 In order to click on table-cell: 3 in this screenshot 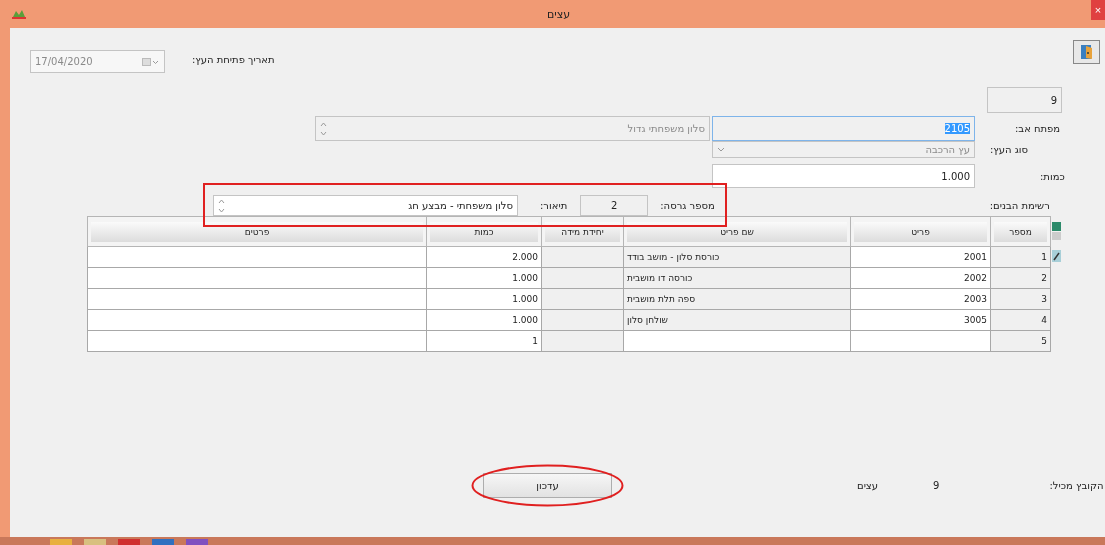, I will do `click(1020, 299)`.